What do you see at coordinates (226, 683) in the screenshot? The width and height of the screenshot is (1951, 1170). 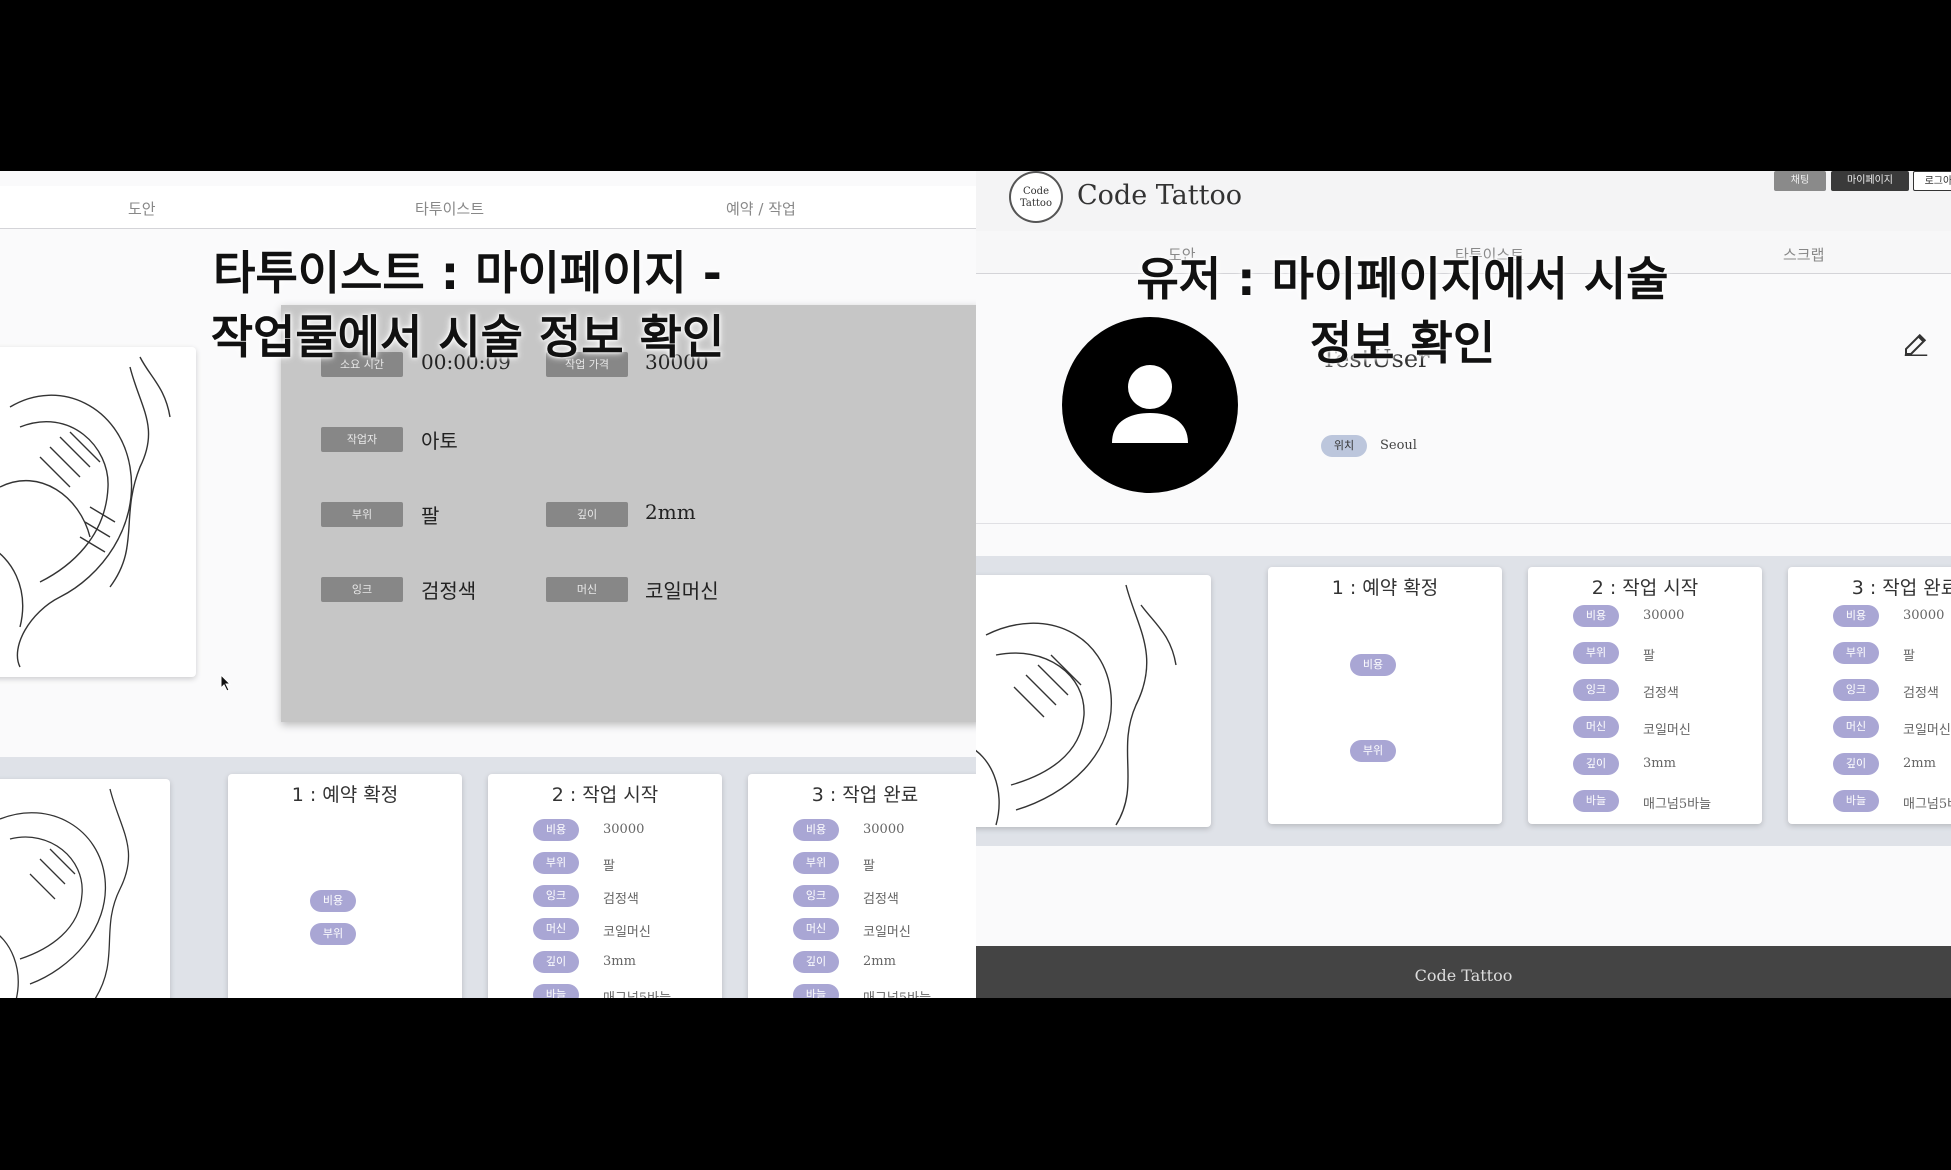 I see `mouse-cursor-icon` at bounding box center [226, 683].